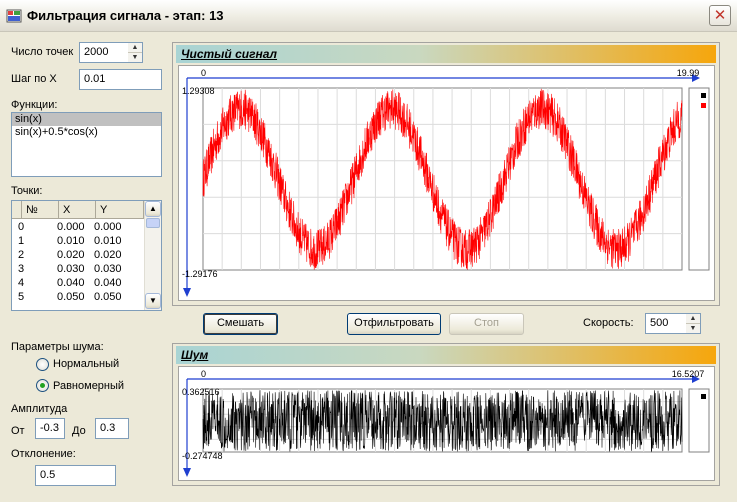  What do you see at coordinates (86, 132) in the screenshot?
I see `function-item-sin-cos: sin(x)+0.5*cos(x)` at bounding box center [86, 132].